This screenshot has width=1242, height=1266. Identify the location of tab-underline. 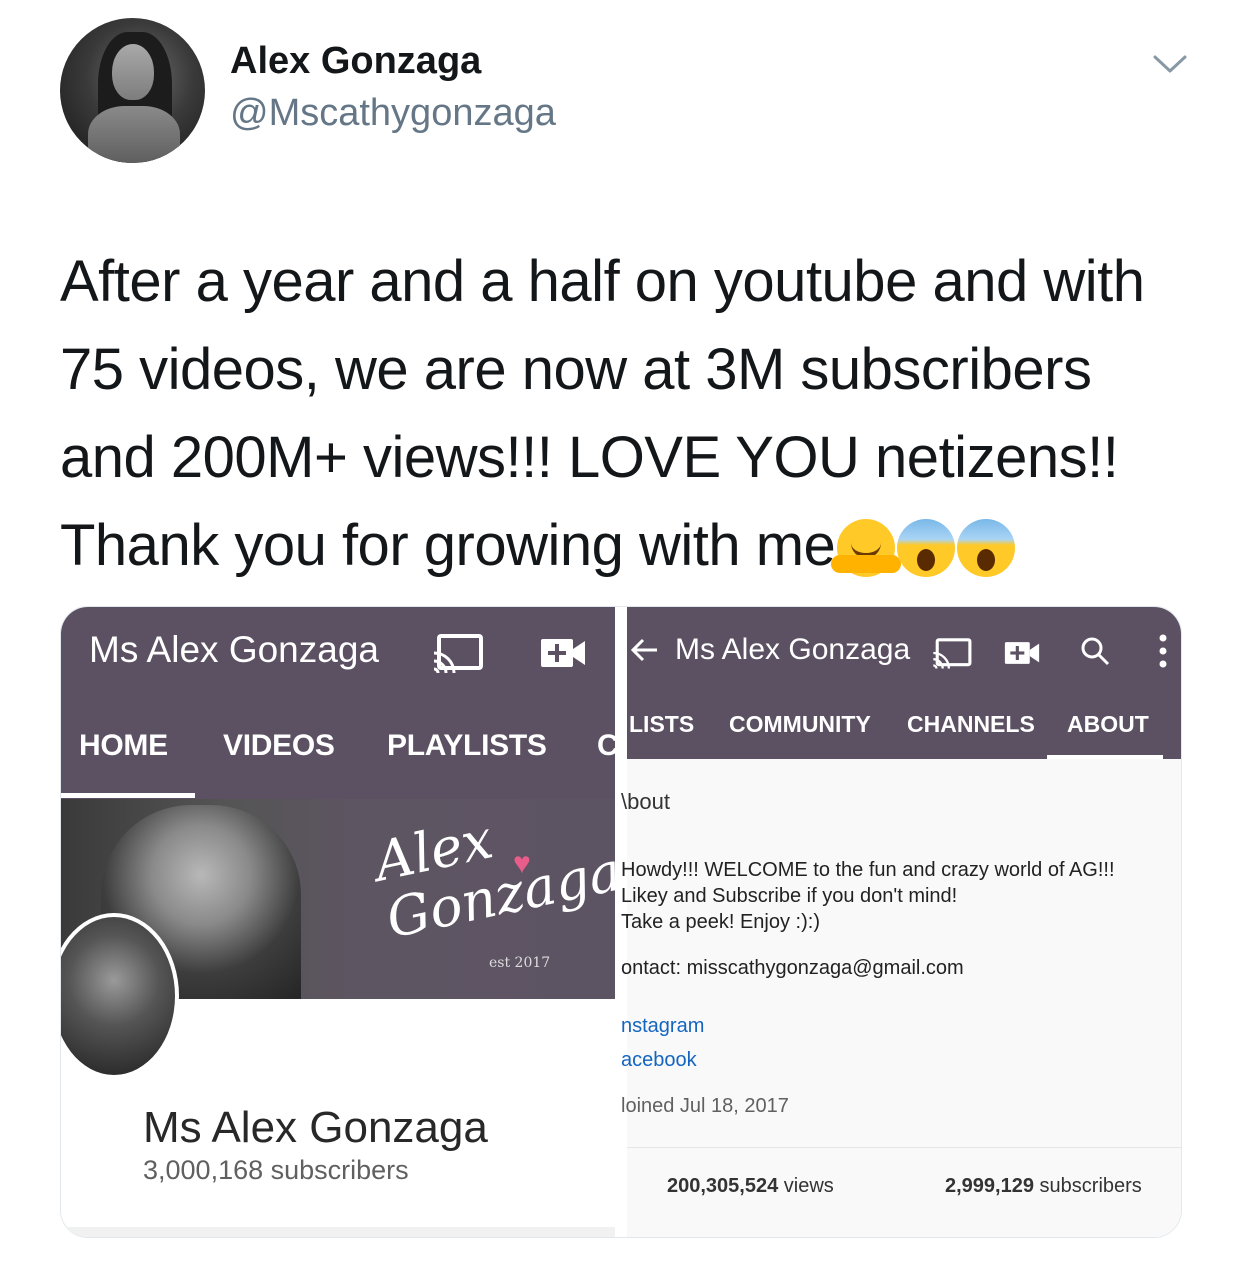
(128, 795).